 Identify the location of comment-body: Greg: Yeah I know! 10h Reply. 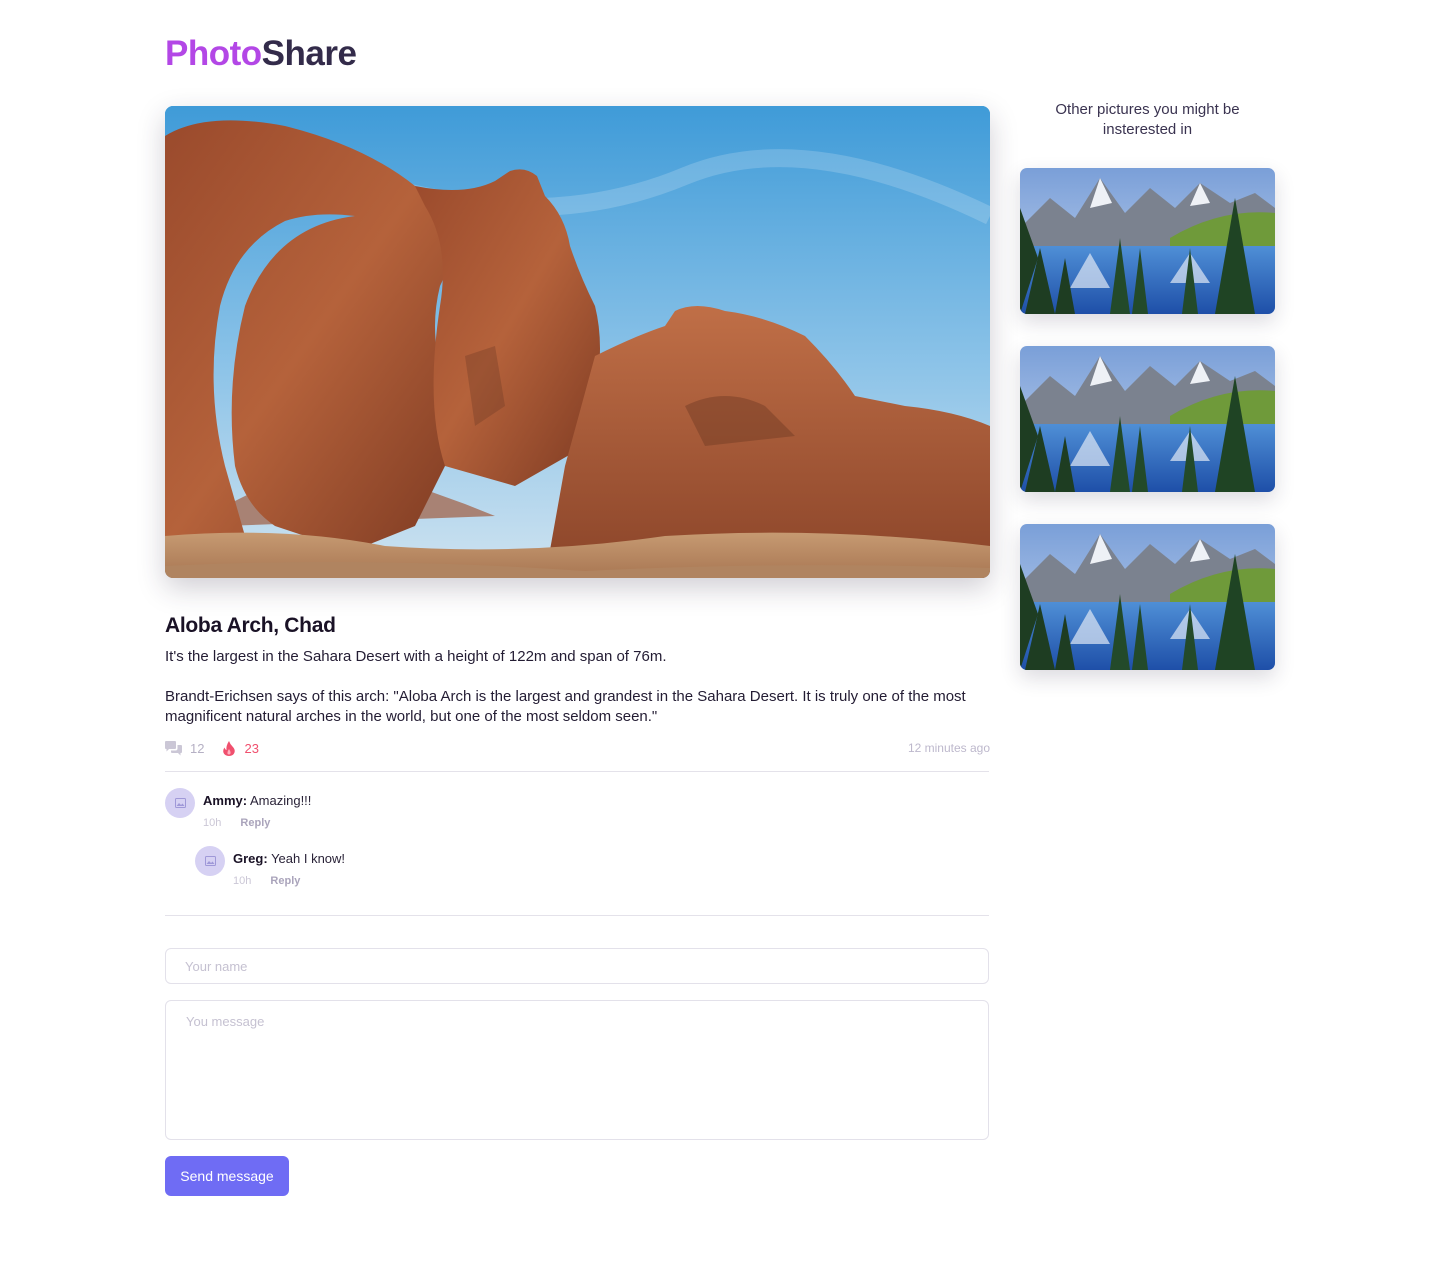
(289, 867).